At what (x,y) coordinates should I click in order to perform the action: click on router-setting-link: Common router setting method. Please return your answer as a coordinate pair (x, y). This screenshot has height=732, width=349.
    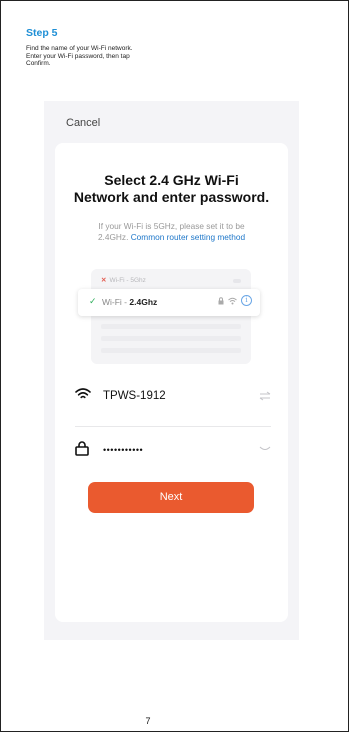
    Looking at the image, I should click on (188, 237).